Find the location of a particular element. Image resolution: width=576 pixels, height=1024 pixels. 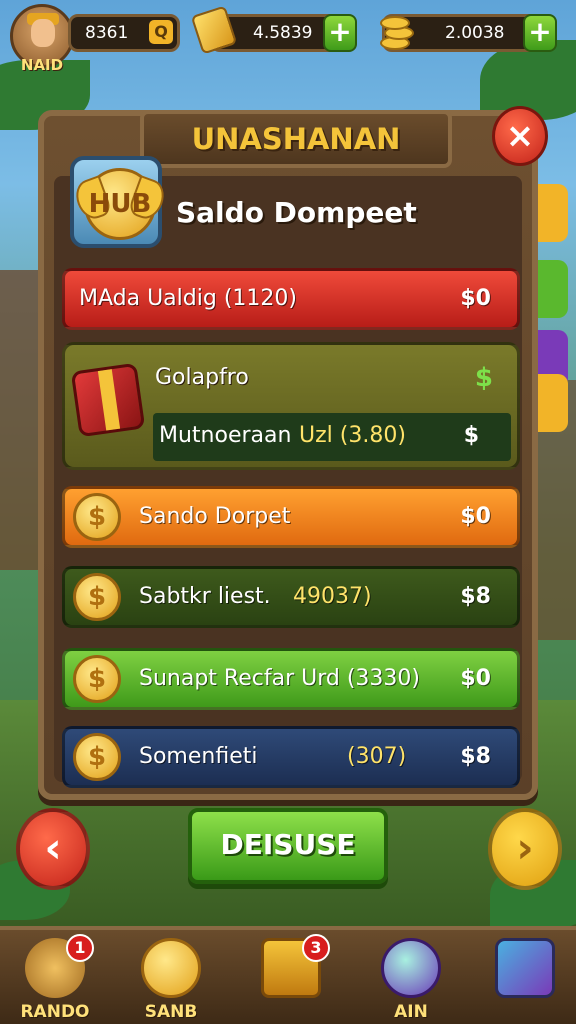

card-sub-amount: $ is located at coordinates (471, 435).